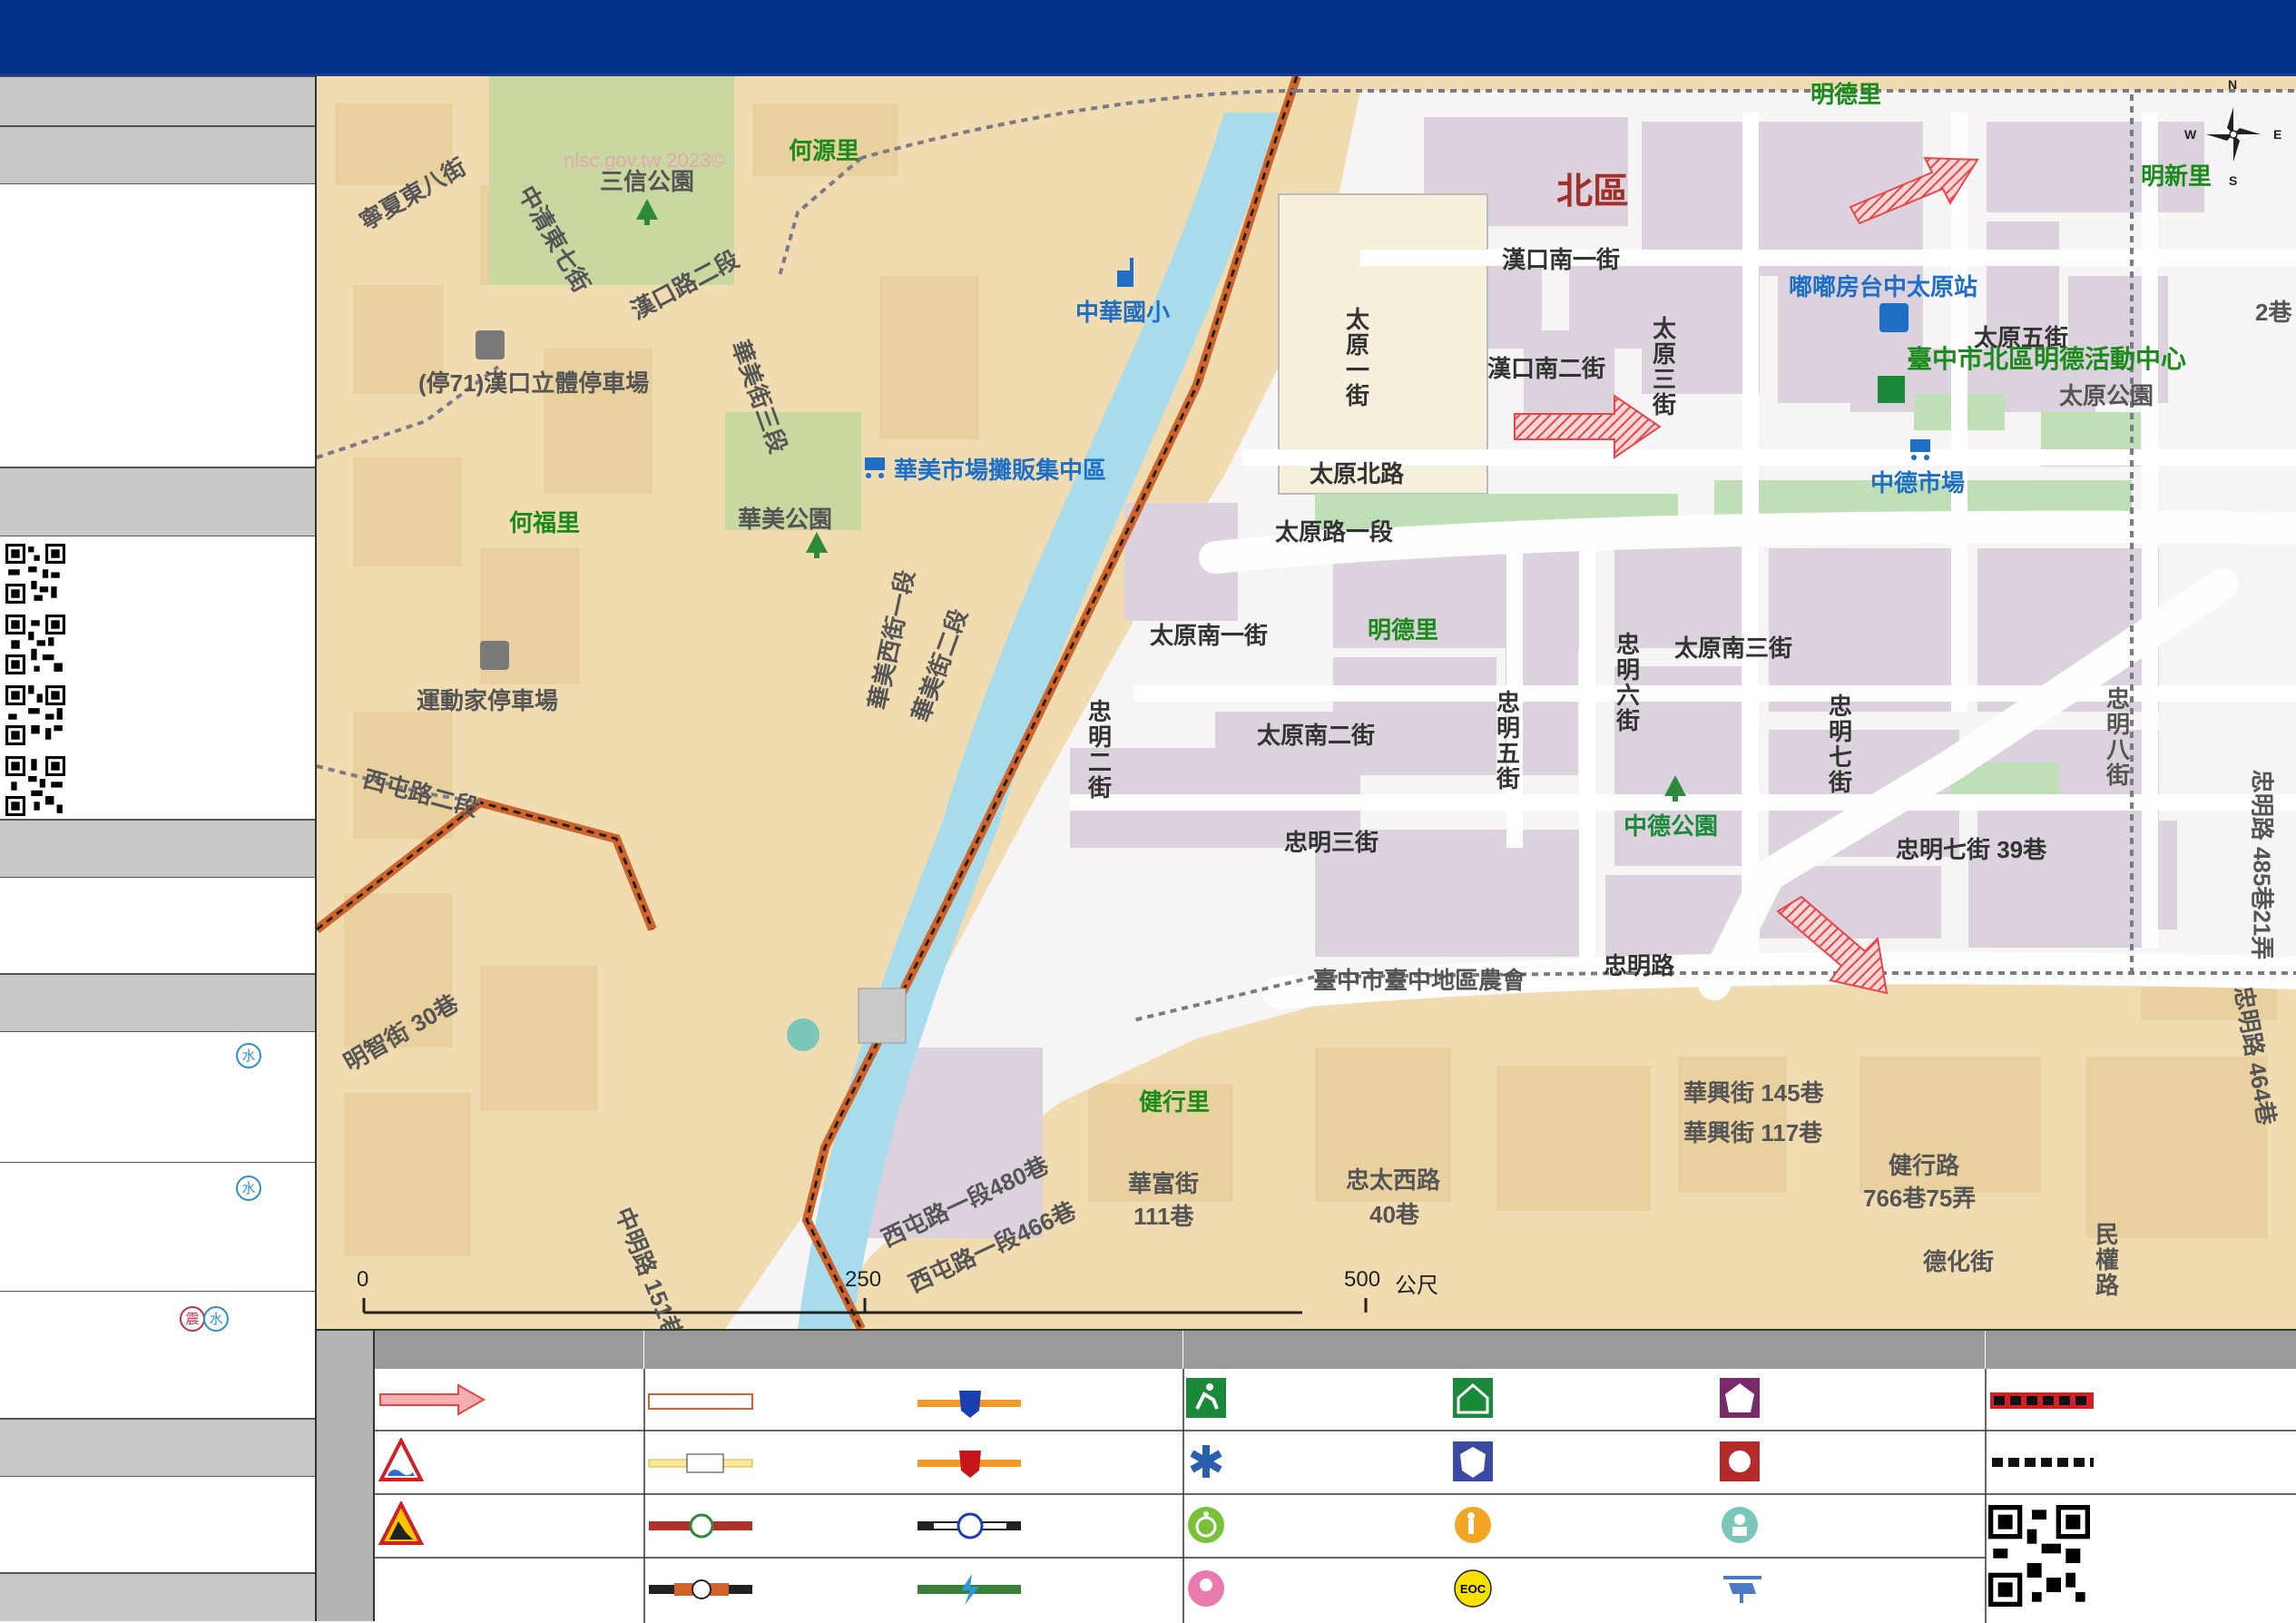 The width and height of the screenshot is (2296, 1623). I want to click on road-yellow-icon, so click(700, 1463).